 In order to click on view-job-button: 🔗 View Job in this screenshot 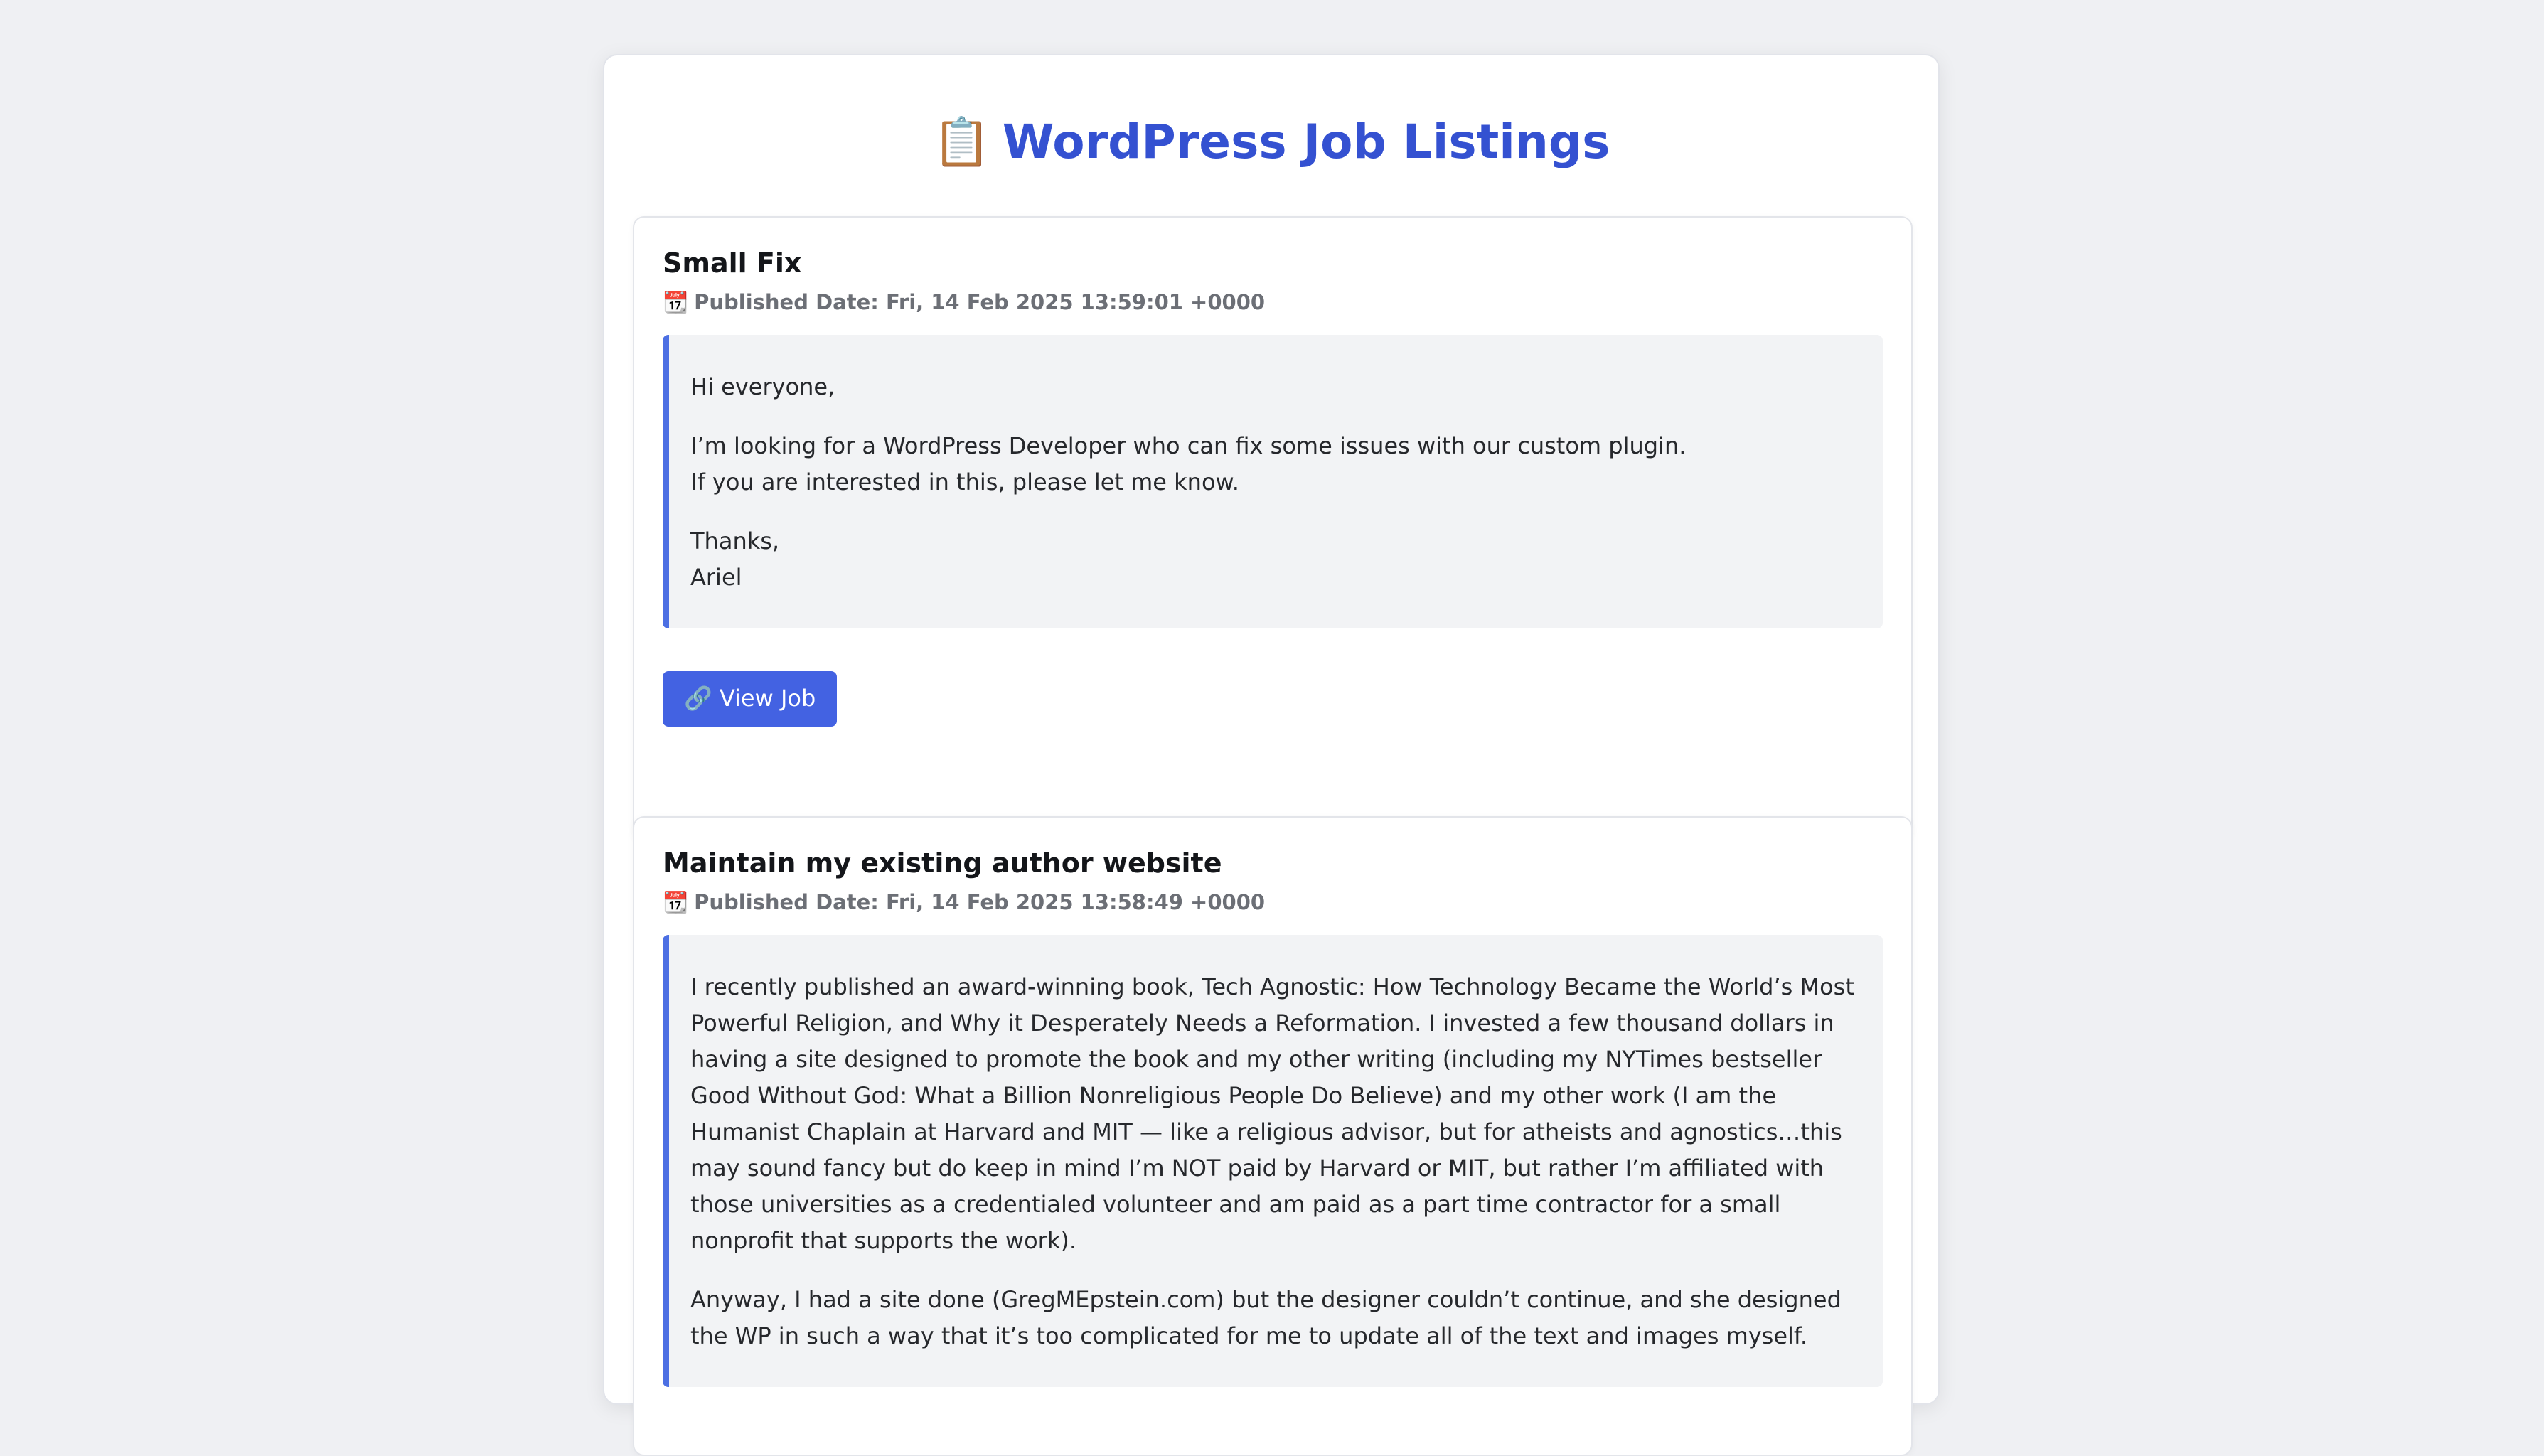, I will do `click(750, 699)`.